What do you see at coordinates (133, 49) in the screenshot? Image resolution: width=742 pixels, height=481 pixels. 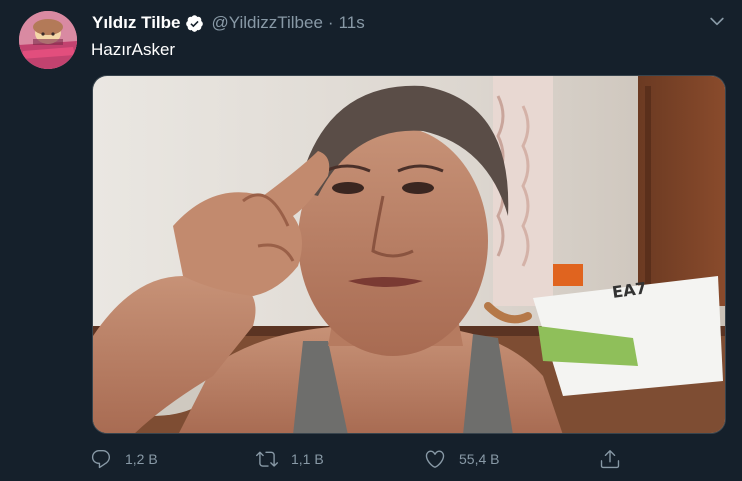 I see `tweet-text: HazırAsker` at bounding box center [133, 49].